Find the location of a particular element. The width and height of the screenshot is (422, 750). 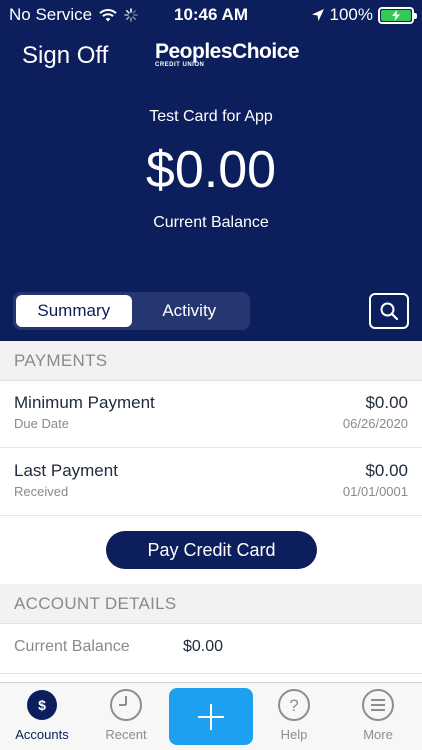

tab-label: Accounts is located at coordinates (42, 734).